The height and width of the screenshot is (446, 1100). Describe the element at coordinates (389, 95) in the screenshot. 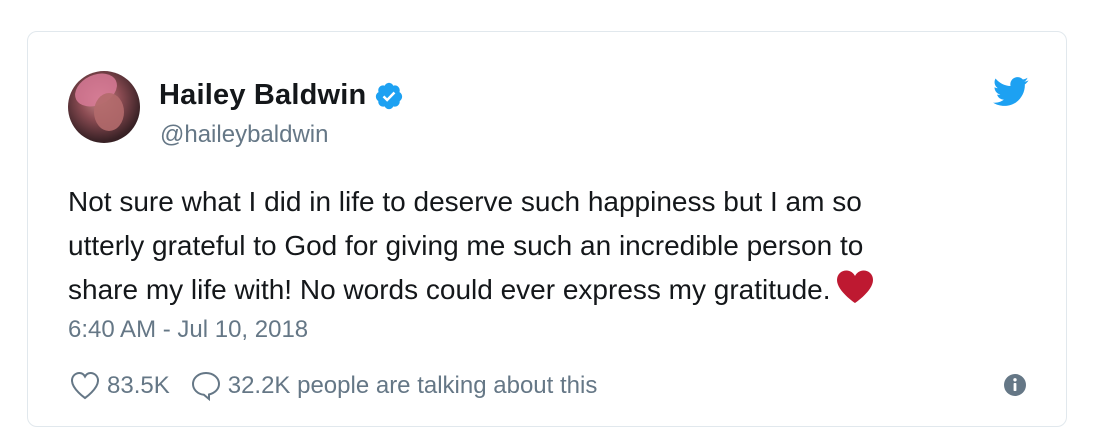

I see `verified-badge-icon` at that location.